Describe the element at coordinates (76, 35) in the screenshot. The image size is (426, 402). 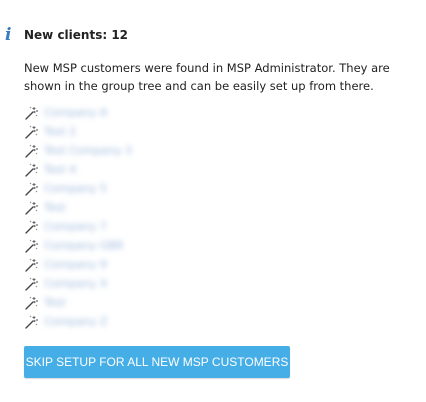
I see `new-clients-title: New clients: 12` at that location.